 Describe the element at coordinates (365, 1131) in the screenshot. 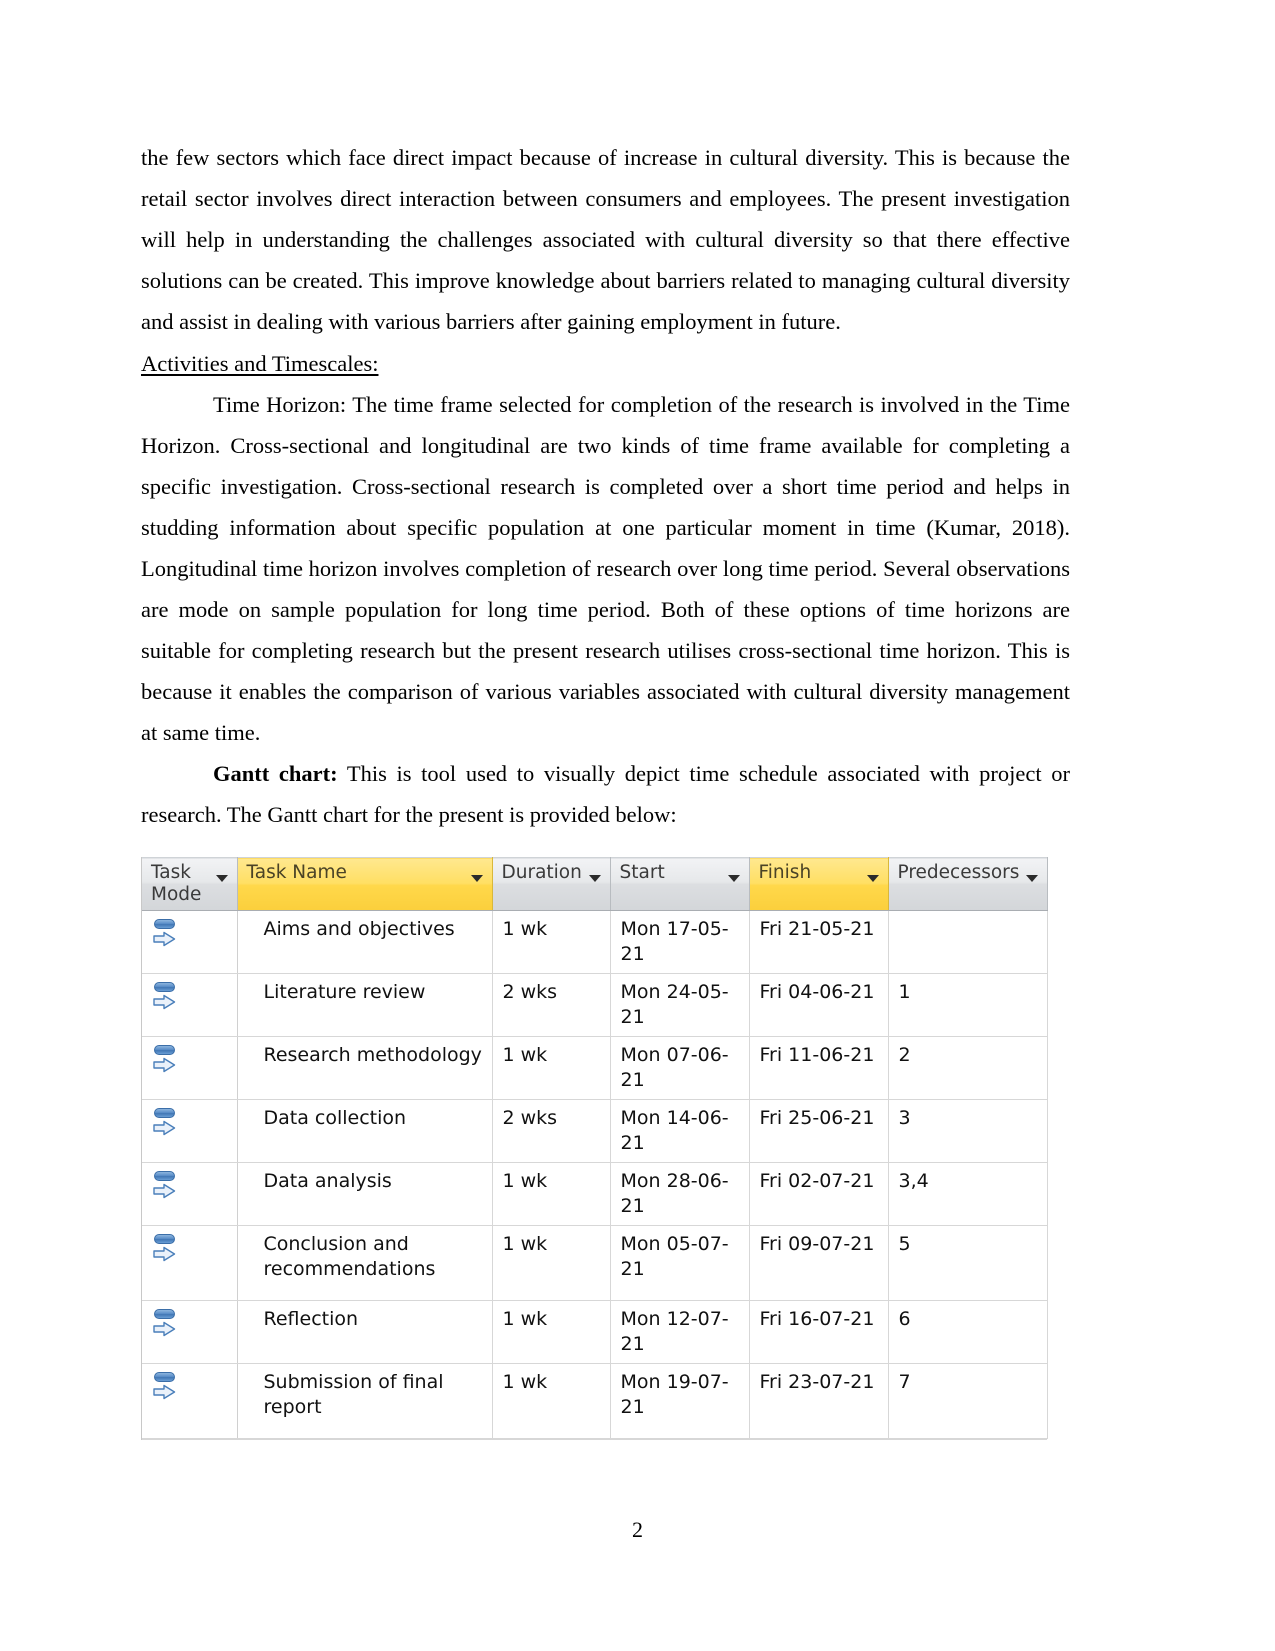

I see `cell-task-name: Data collection` at that location.